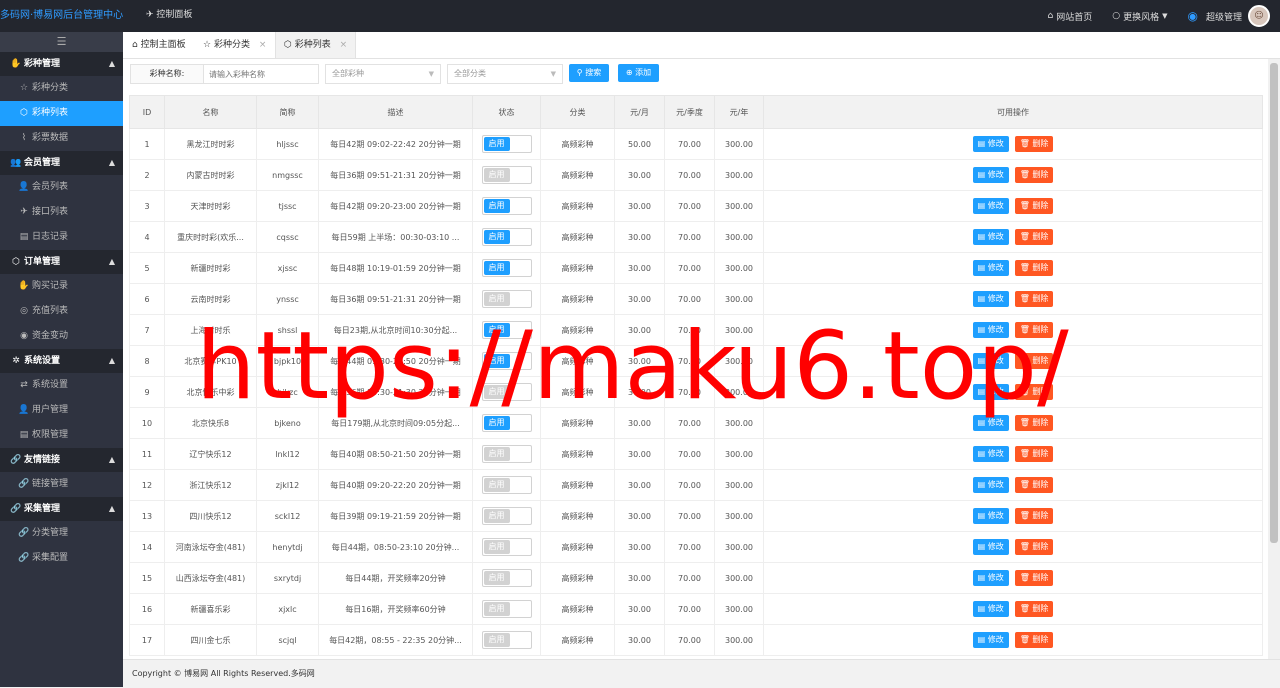  I want to click on scrollbar-thumb, so click(1274, 303).